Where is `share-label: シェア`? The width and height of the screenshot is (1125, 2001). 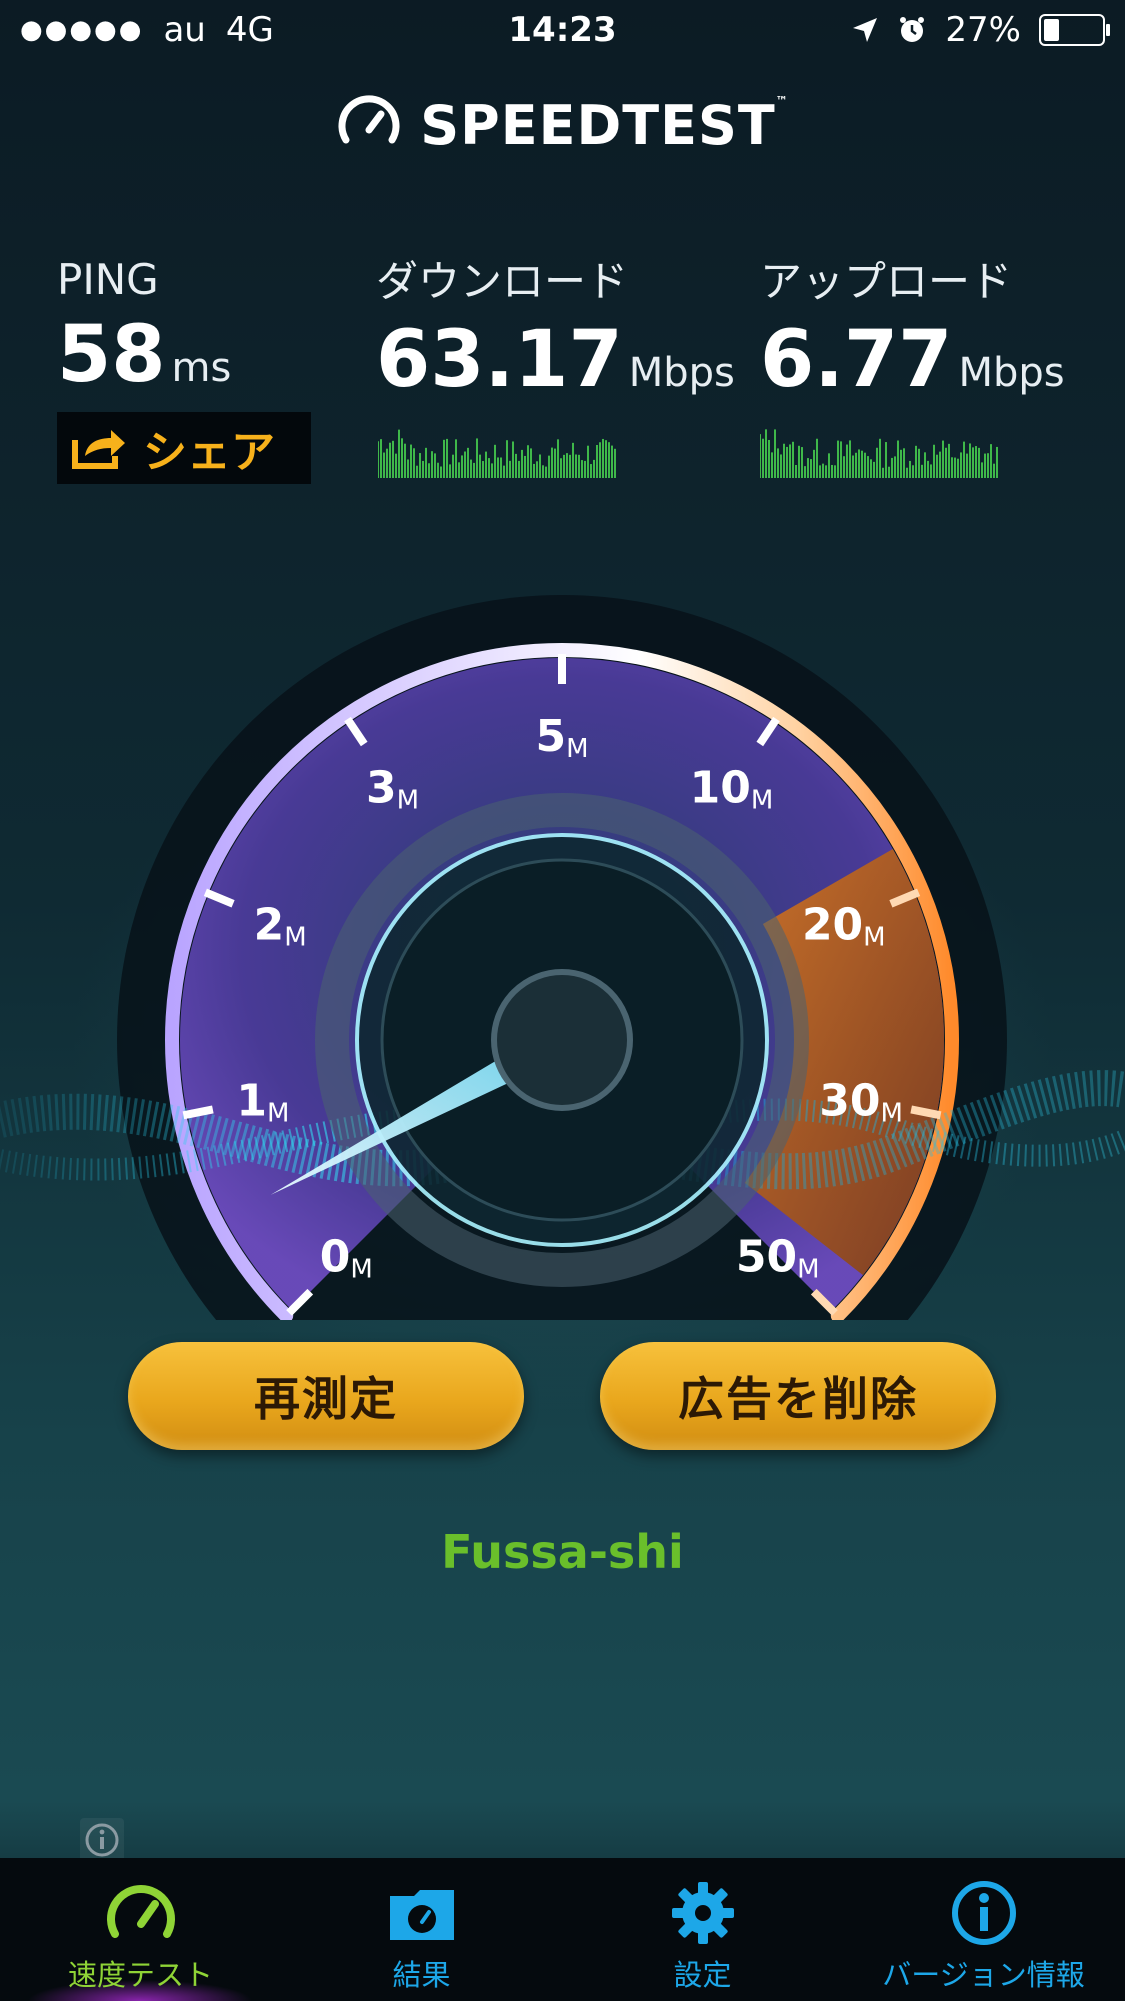
share-label: シェア is located at coordinates (209, 452).